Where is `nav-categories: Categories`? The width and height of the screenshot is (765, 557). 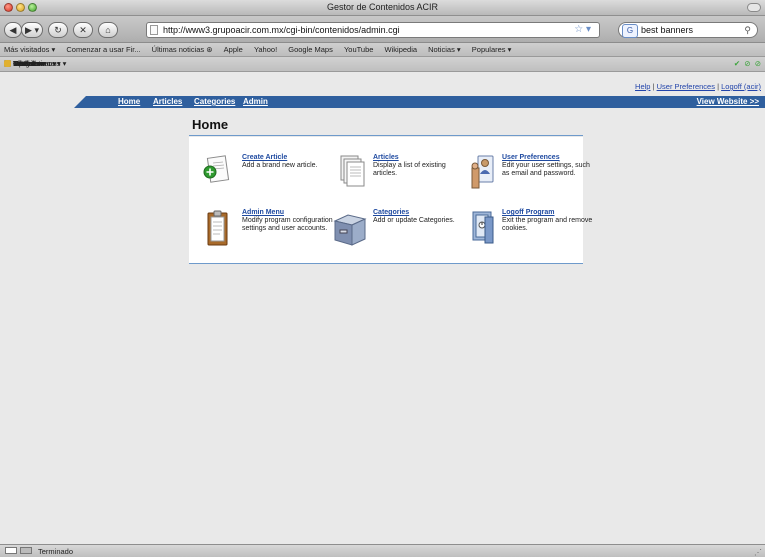
nav-categories: Categories is located at coordinates (214, 102).